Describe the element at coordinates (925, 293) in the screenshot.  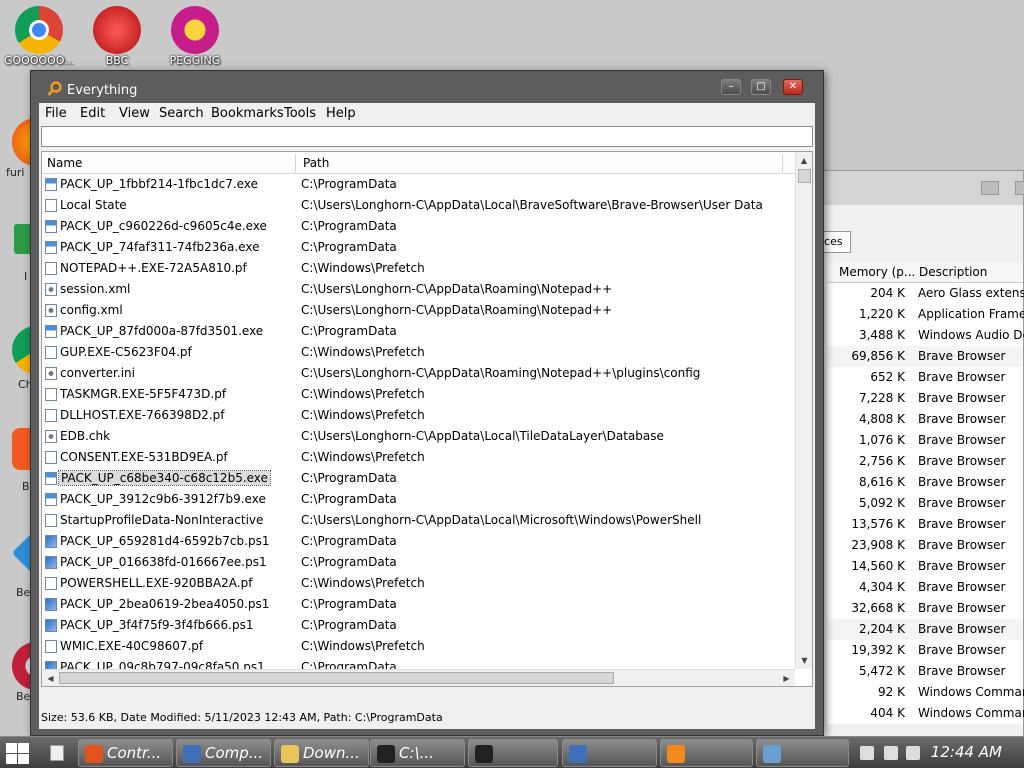
I see `table-row: 204 K Aero Glass extensio` at that location.